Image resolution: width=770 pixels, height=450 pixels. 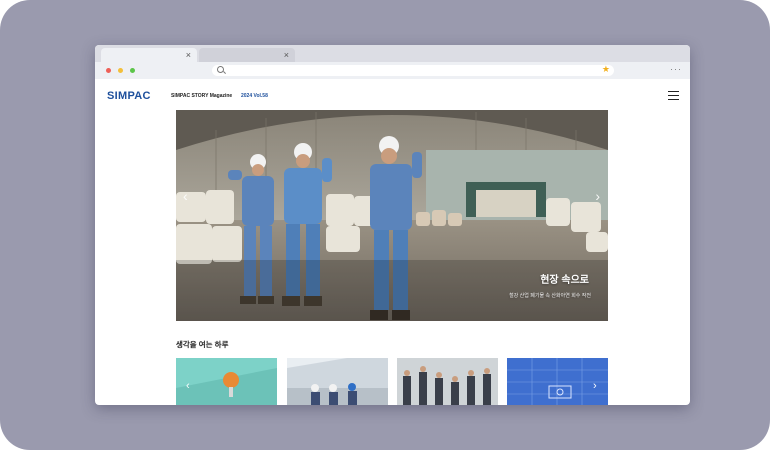 What do you see at coordinates (413, 70) in the screenshot?
I see `address-bar: ★` at bounding box center [413, 70].